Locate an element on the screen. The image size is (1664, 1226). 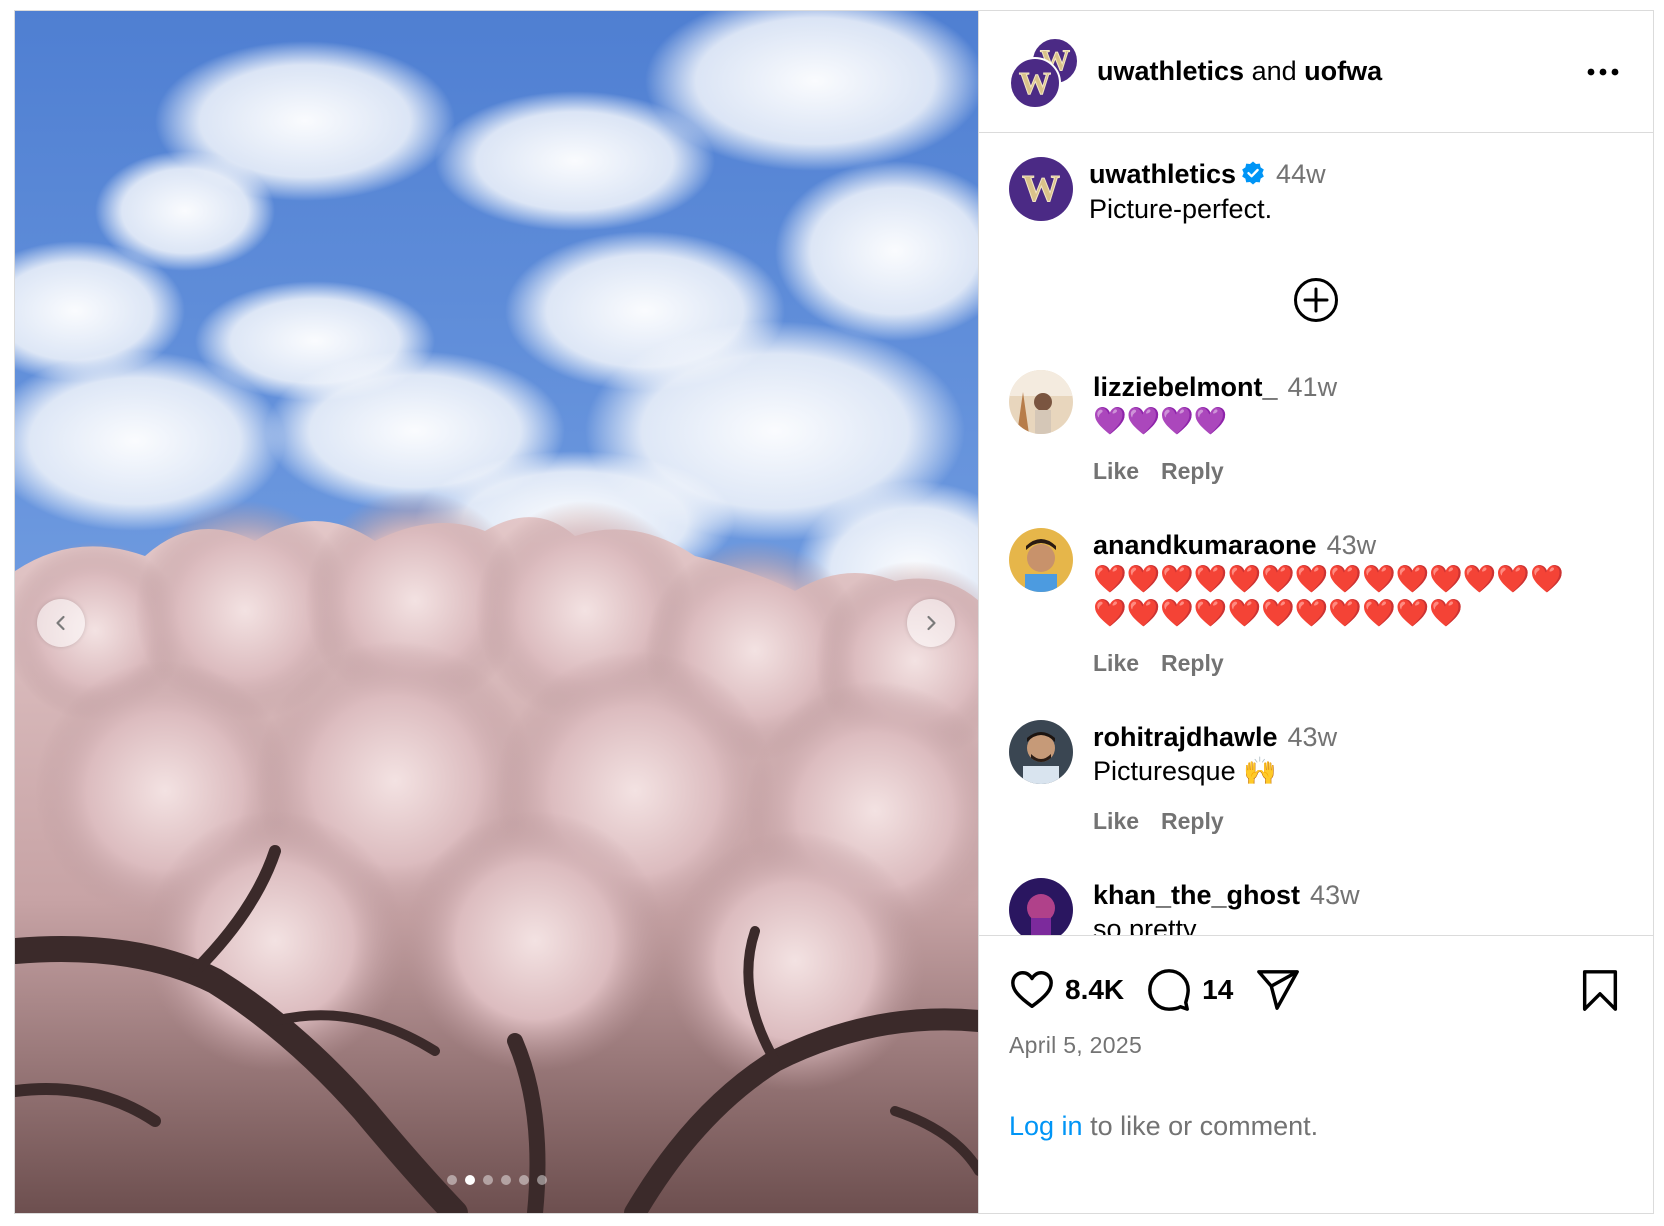
carousel-dot-active is located at coordinates (469, 1180).